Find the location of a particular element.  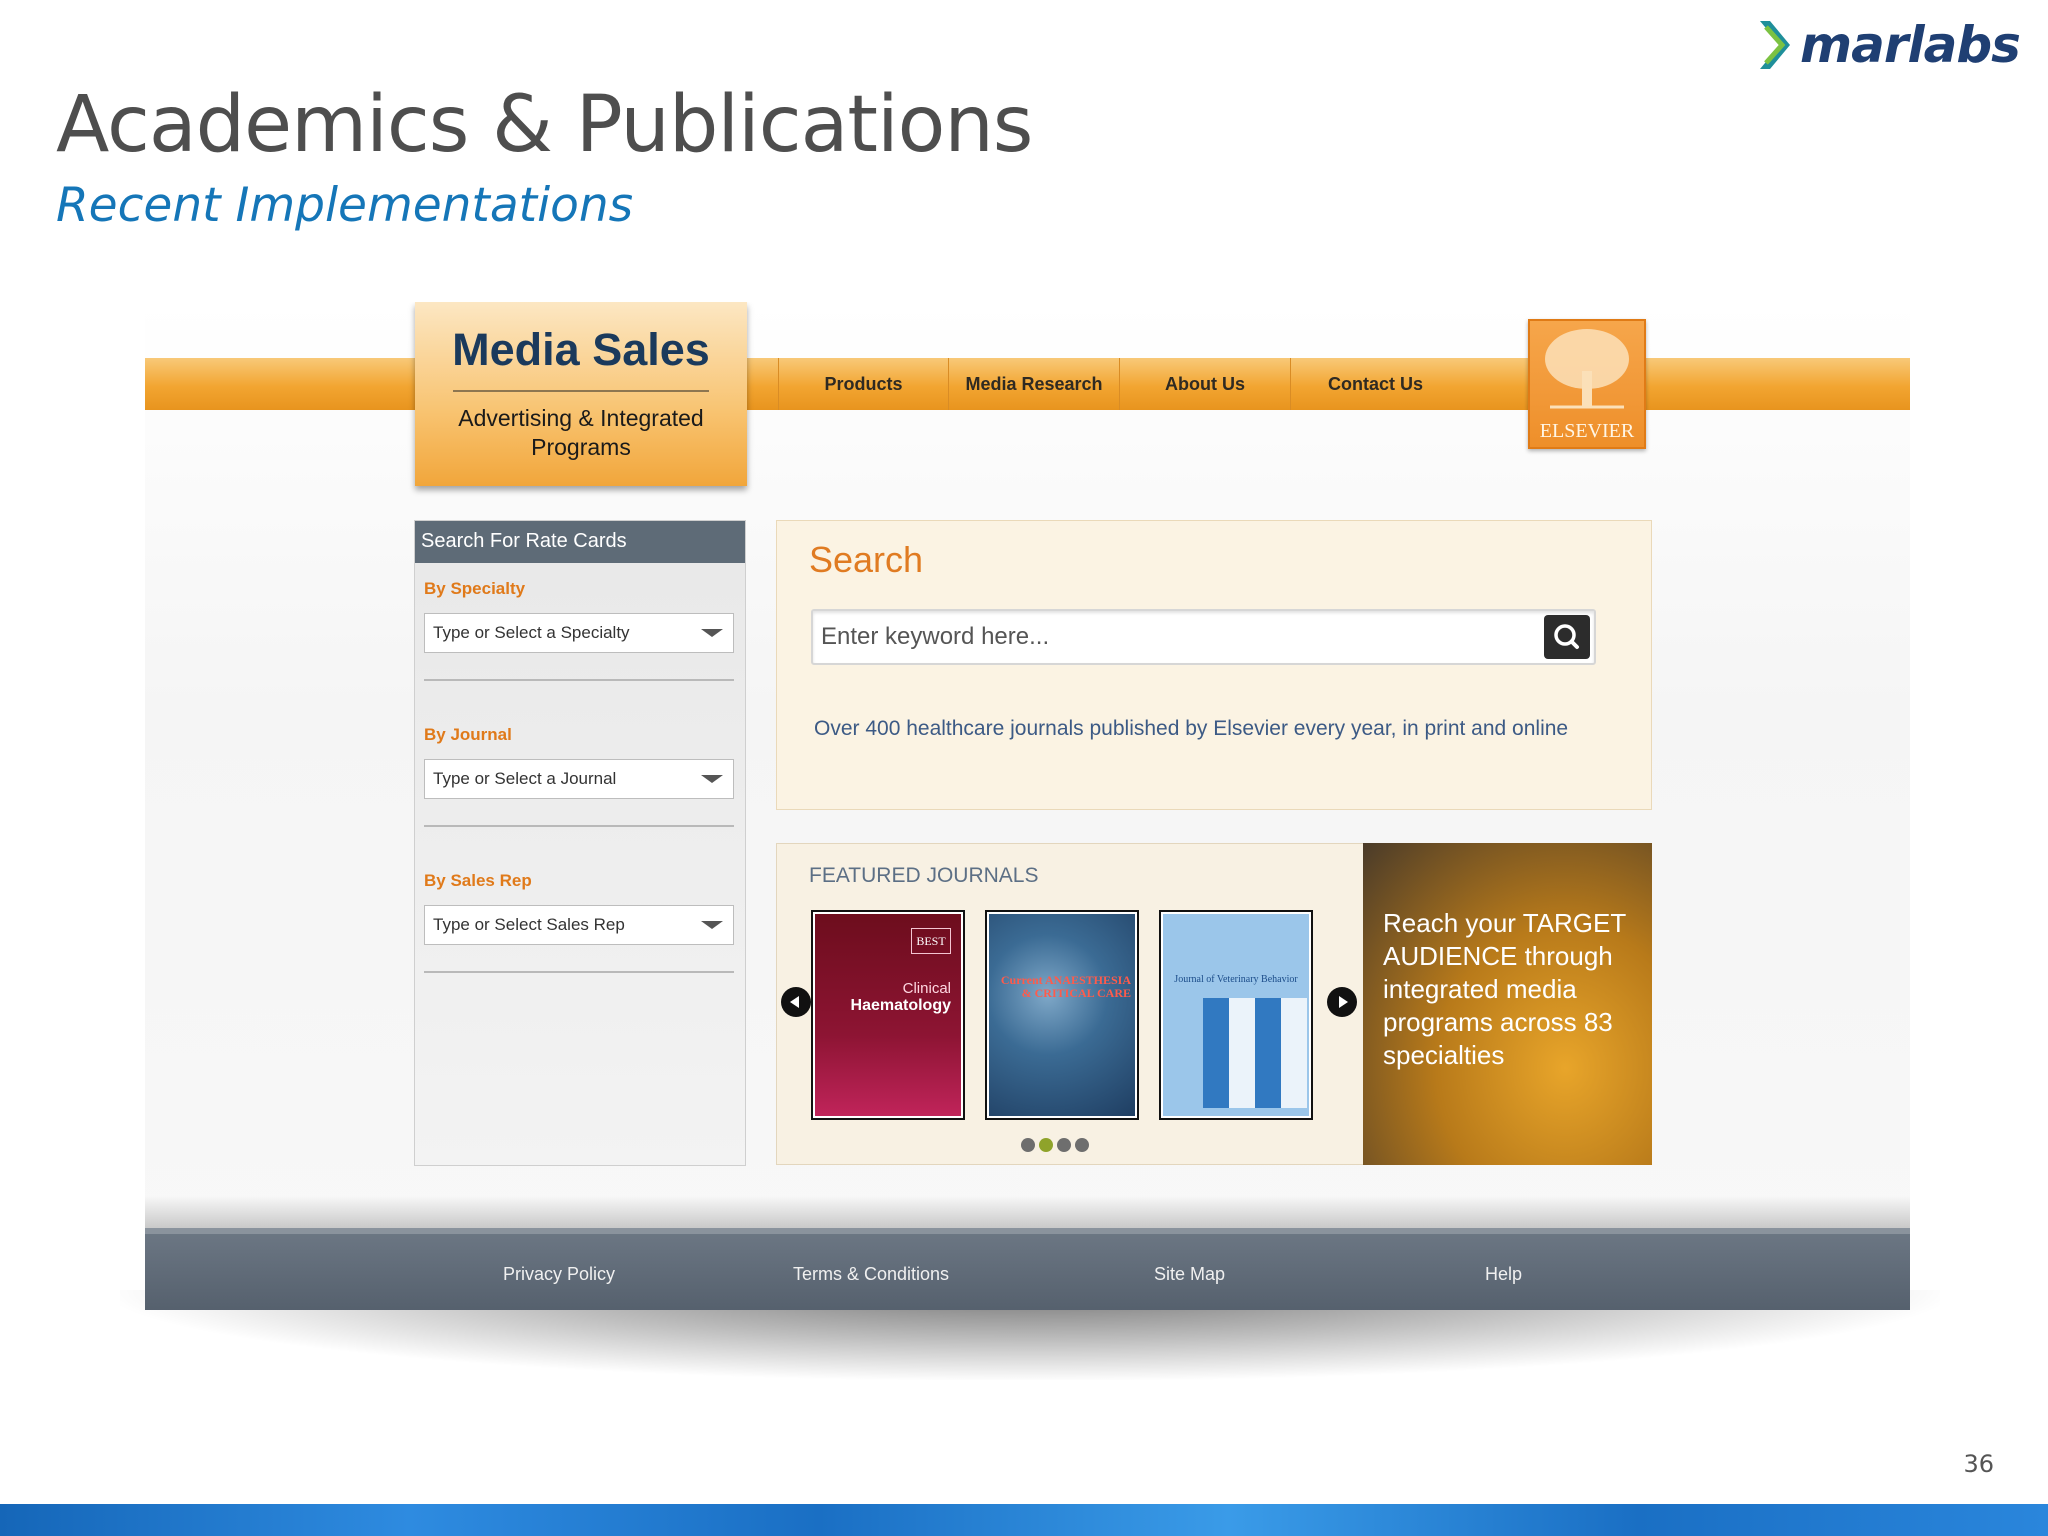

bottom-decorative-band is located at coordinates (1024, 1520).